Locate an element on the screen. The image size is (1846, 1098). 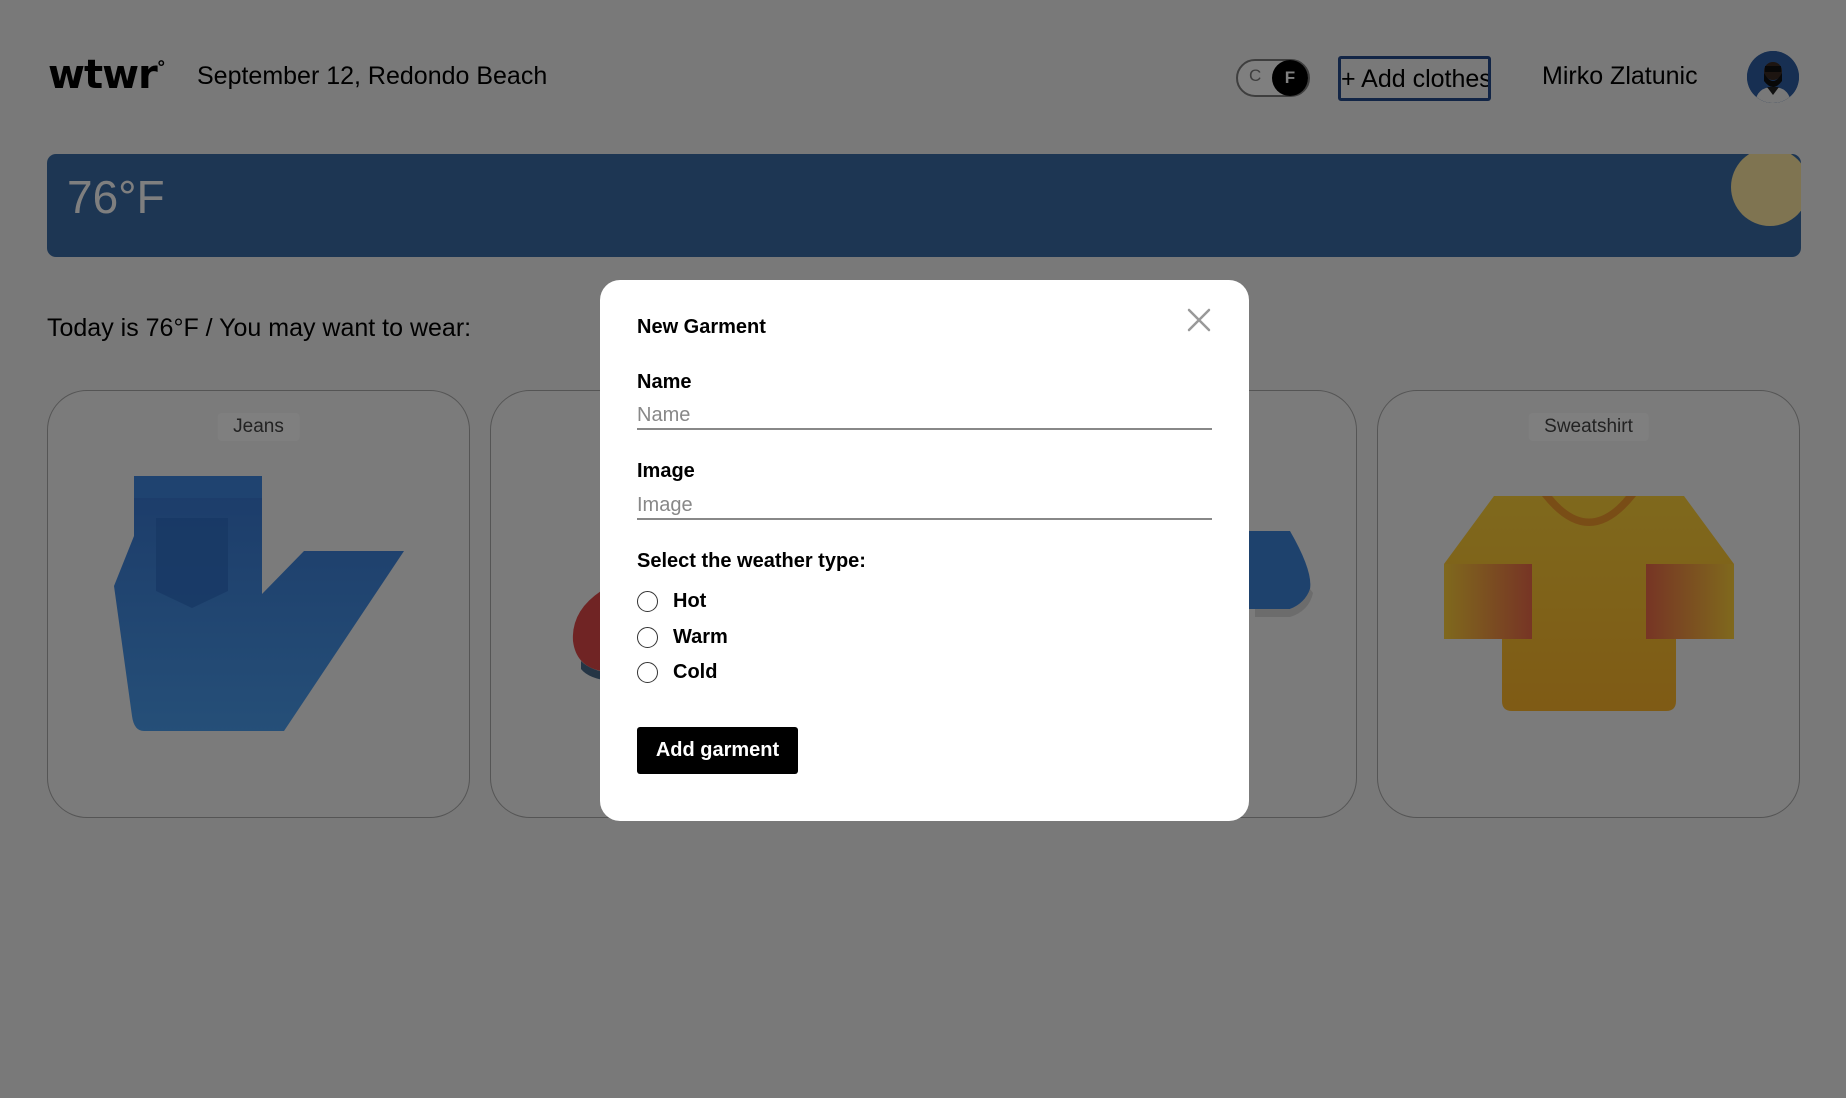
name-input is located at coordinates (924, 416).